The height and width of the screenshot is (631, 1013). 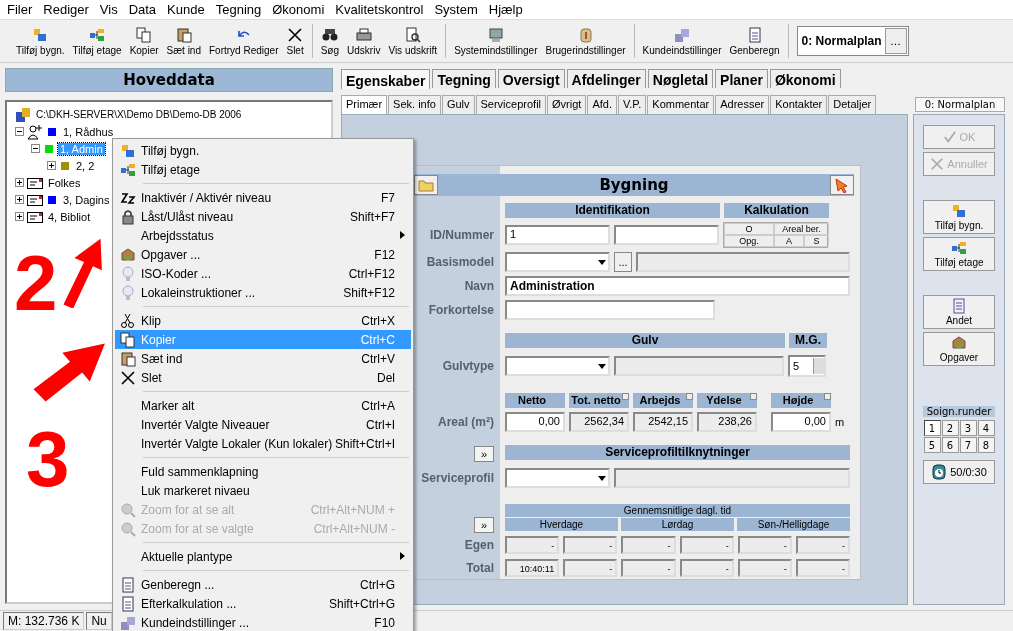 I want to click on tab: Økonomi, so click(x=805, y=78).